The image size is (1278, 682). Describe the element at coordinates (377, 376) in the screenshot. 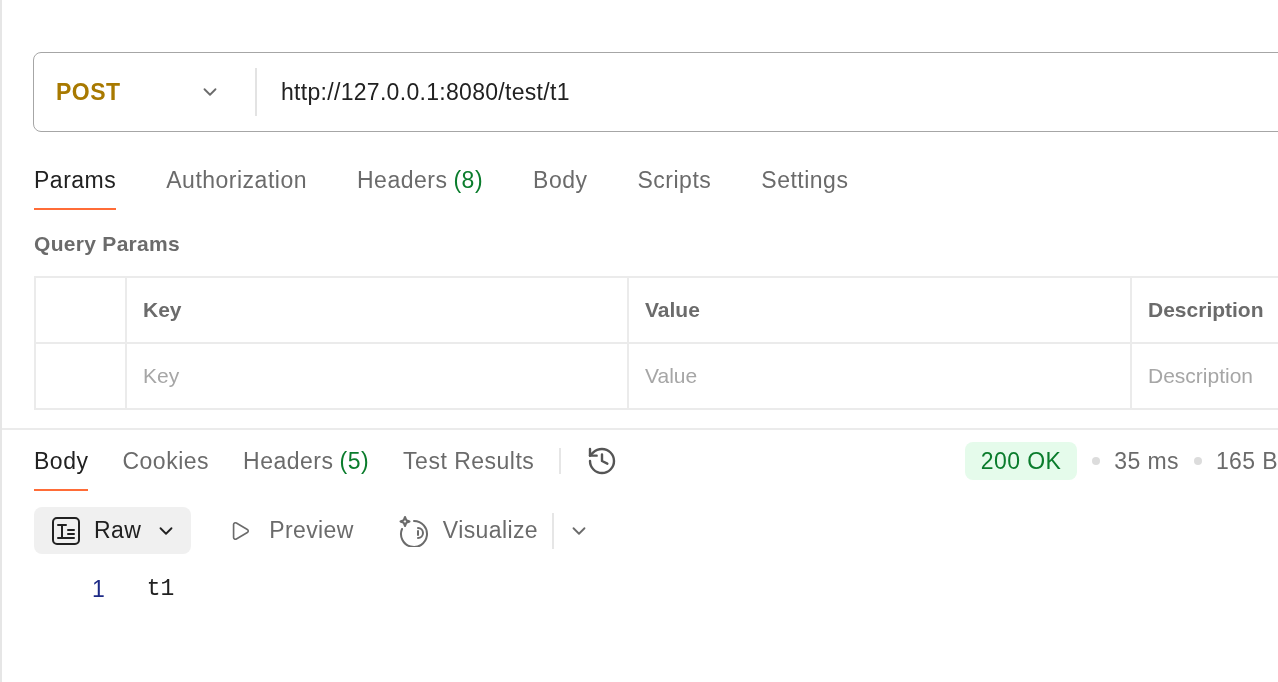

I see `key-field: Key` at that location.